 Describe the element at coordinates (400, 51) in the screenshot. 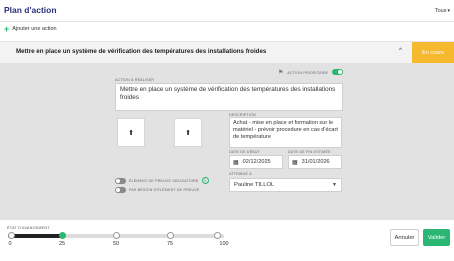

I see `collapse-icon: ^` at that location.